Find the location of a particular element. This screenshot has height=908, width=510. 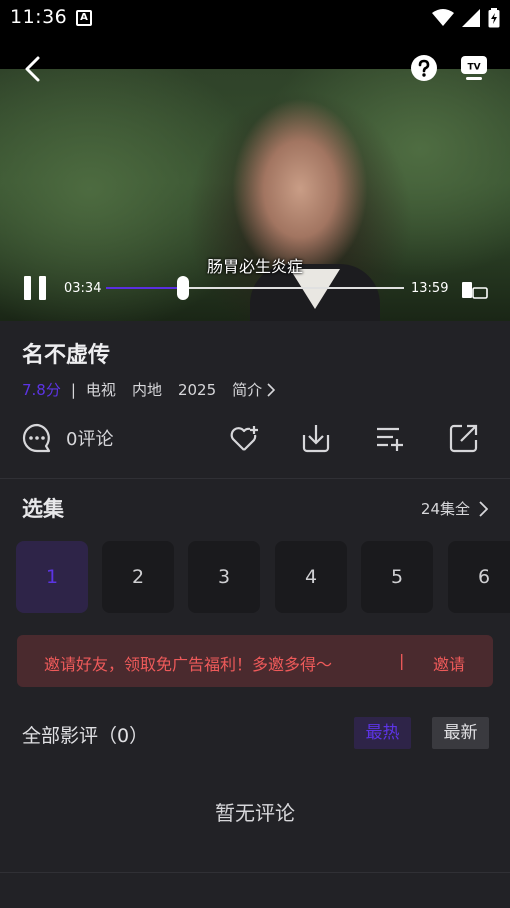

show-meta: 7.8分 | 电视 内地 2025 简介 is located at coordinates (149, 389).